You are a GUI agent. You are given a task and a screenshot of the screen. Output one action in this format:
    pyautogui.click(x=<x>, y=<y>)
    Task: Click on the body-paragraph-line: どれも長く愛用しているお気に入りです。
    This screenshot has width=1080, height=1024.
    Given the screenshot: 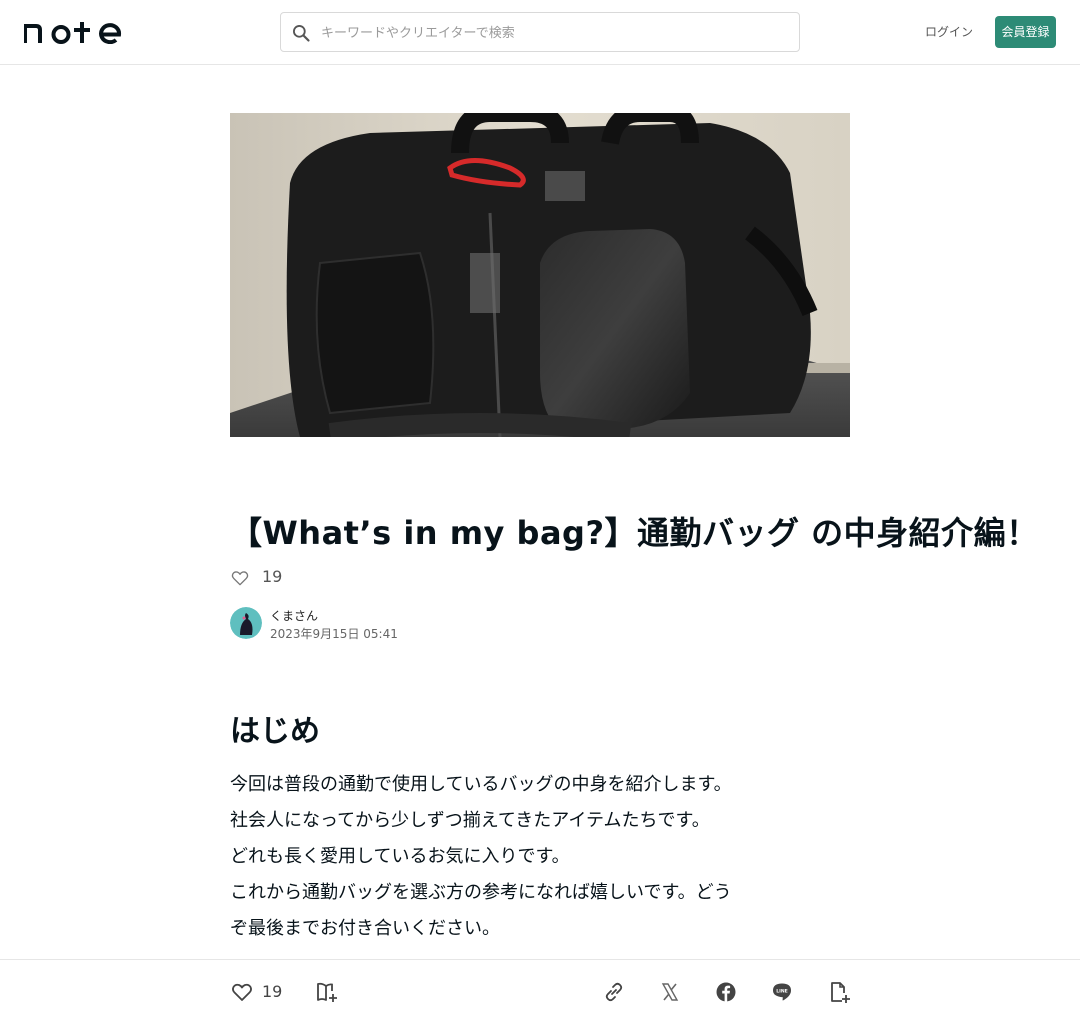 What is the action you would take?
    pyautogui.click(x=400, y=856)
    